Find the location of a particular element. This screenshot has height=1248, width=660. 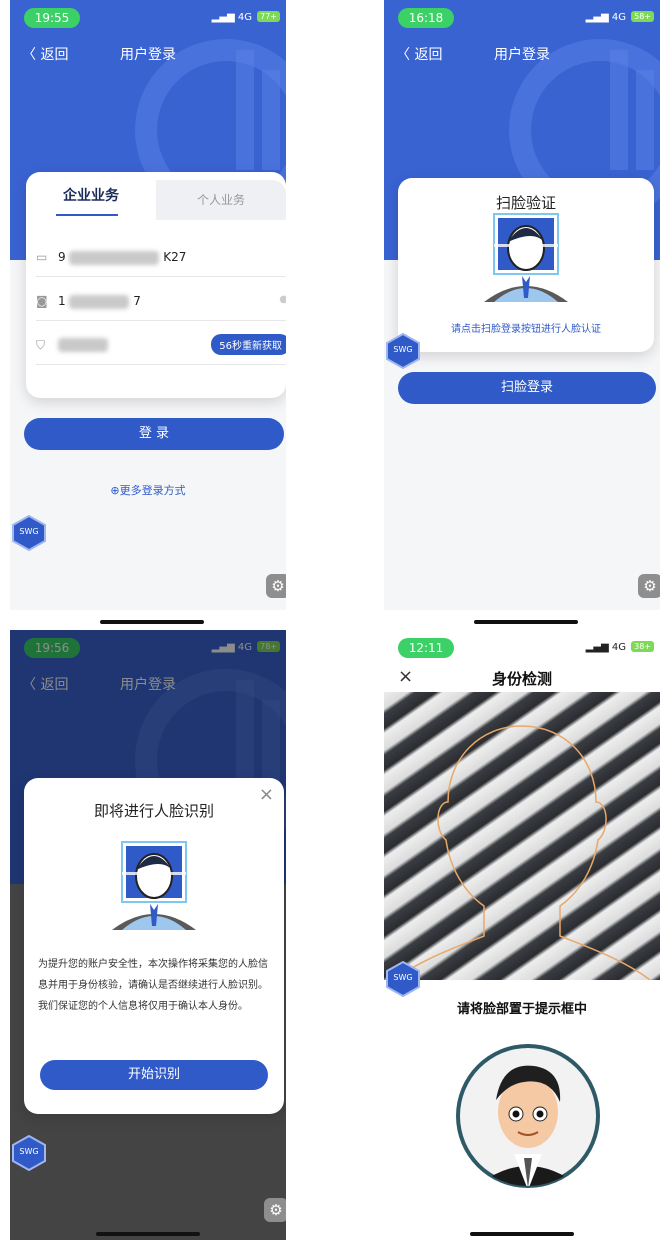

instruction-text: 请将脸部置于提示框中 is located at coordinates (521, 1009).